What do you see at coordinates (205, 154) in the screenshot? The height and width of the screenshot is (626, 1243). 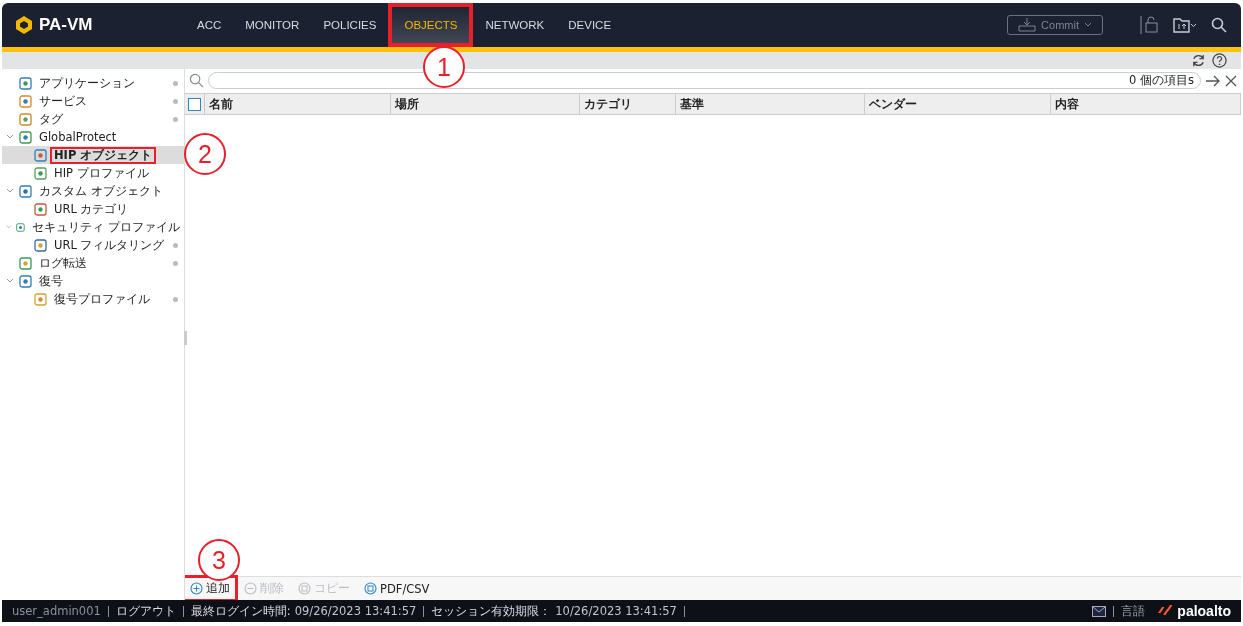 I see `callout-number: 2` at bounding box center [205, 154].